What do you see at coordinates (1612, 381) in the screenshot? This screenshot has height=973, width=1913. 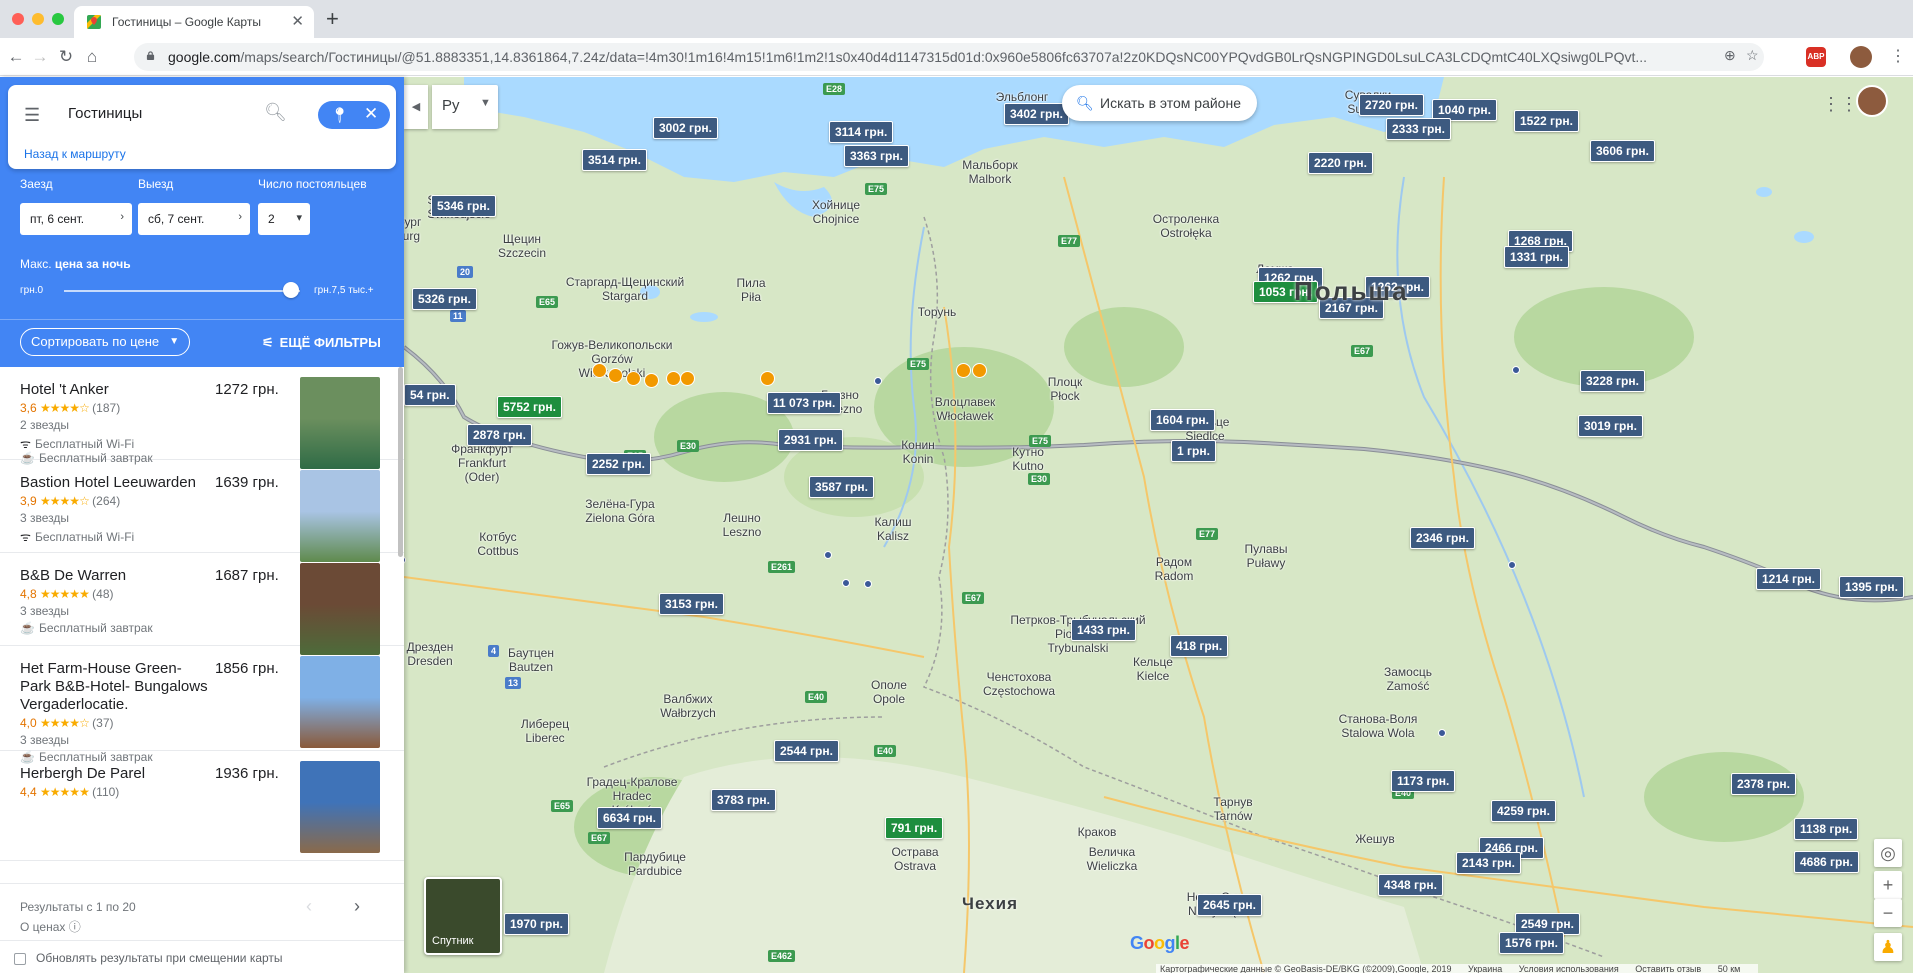 I see `hotel-price-marker: 3228 грн.` at bounding box center [1612, 381].